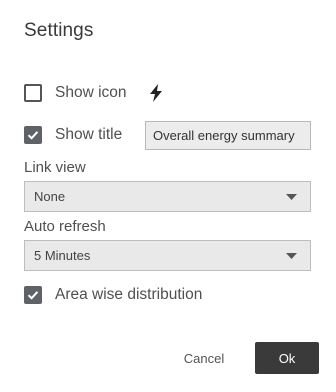 This screenshot has width=336, height=392. What do you see at coordinates (129, 294) in the screenshot?
I see `area-wise-label: Area wise distribution` at bounding box center [129, 294].